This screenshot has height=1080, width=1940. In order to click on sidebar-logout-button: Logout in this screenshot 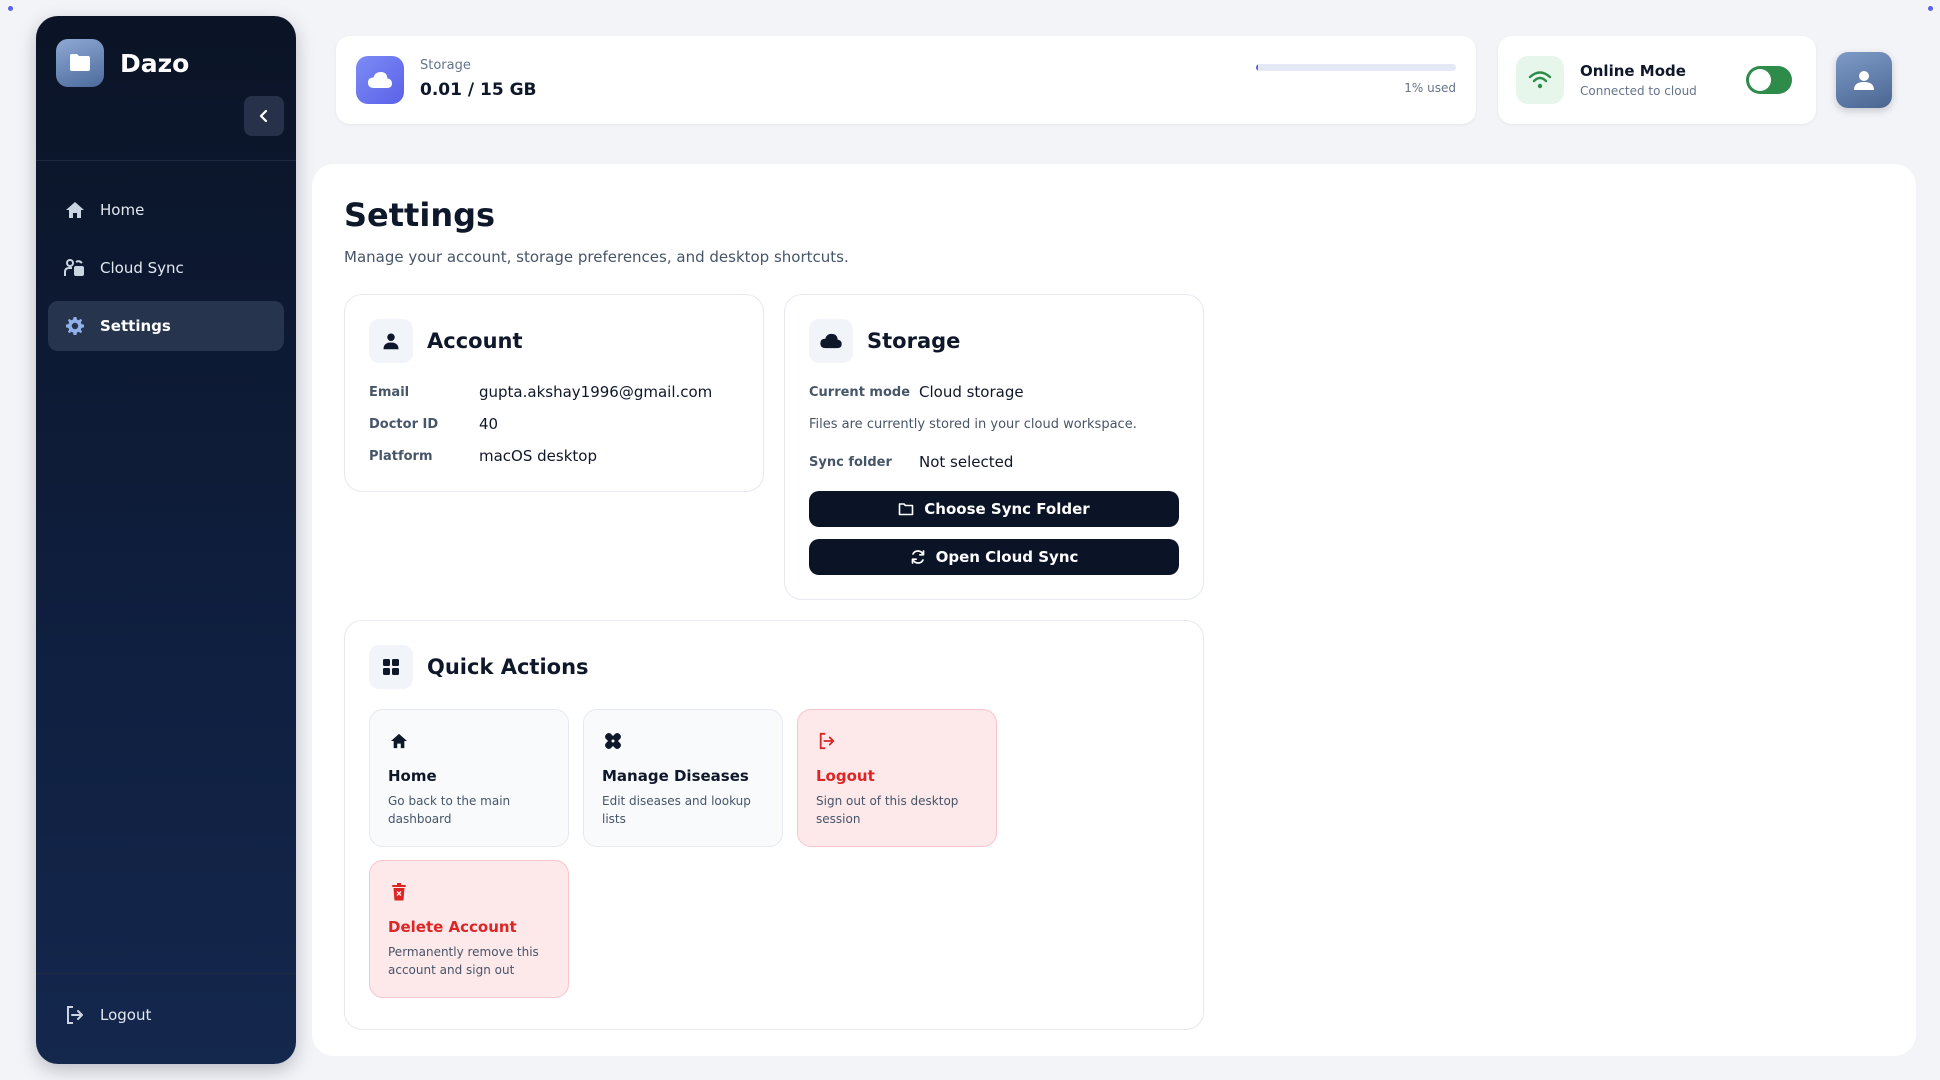, I will do `click(166, 1015)`.